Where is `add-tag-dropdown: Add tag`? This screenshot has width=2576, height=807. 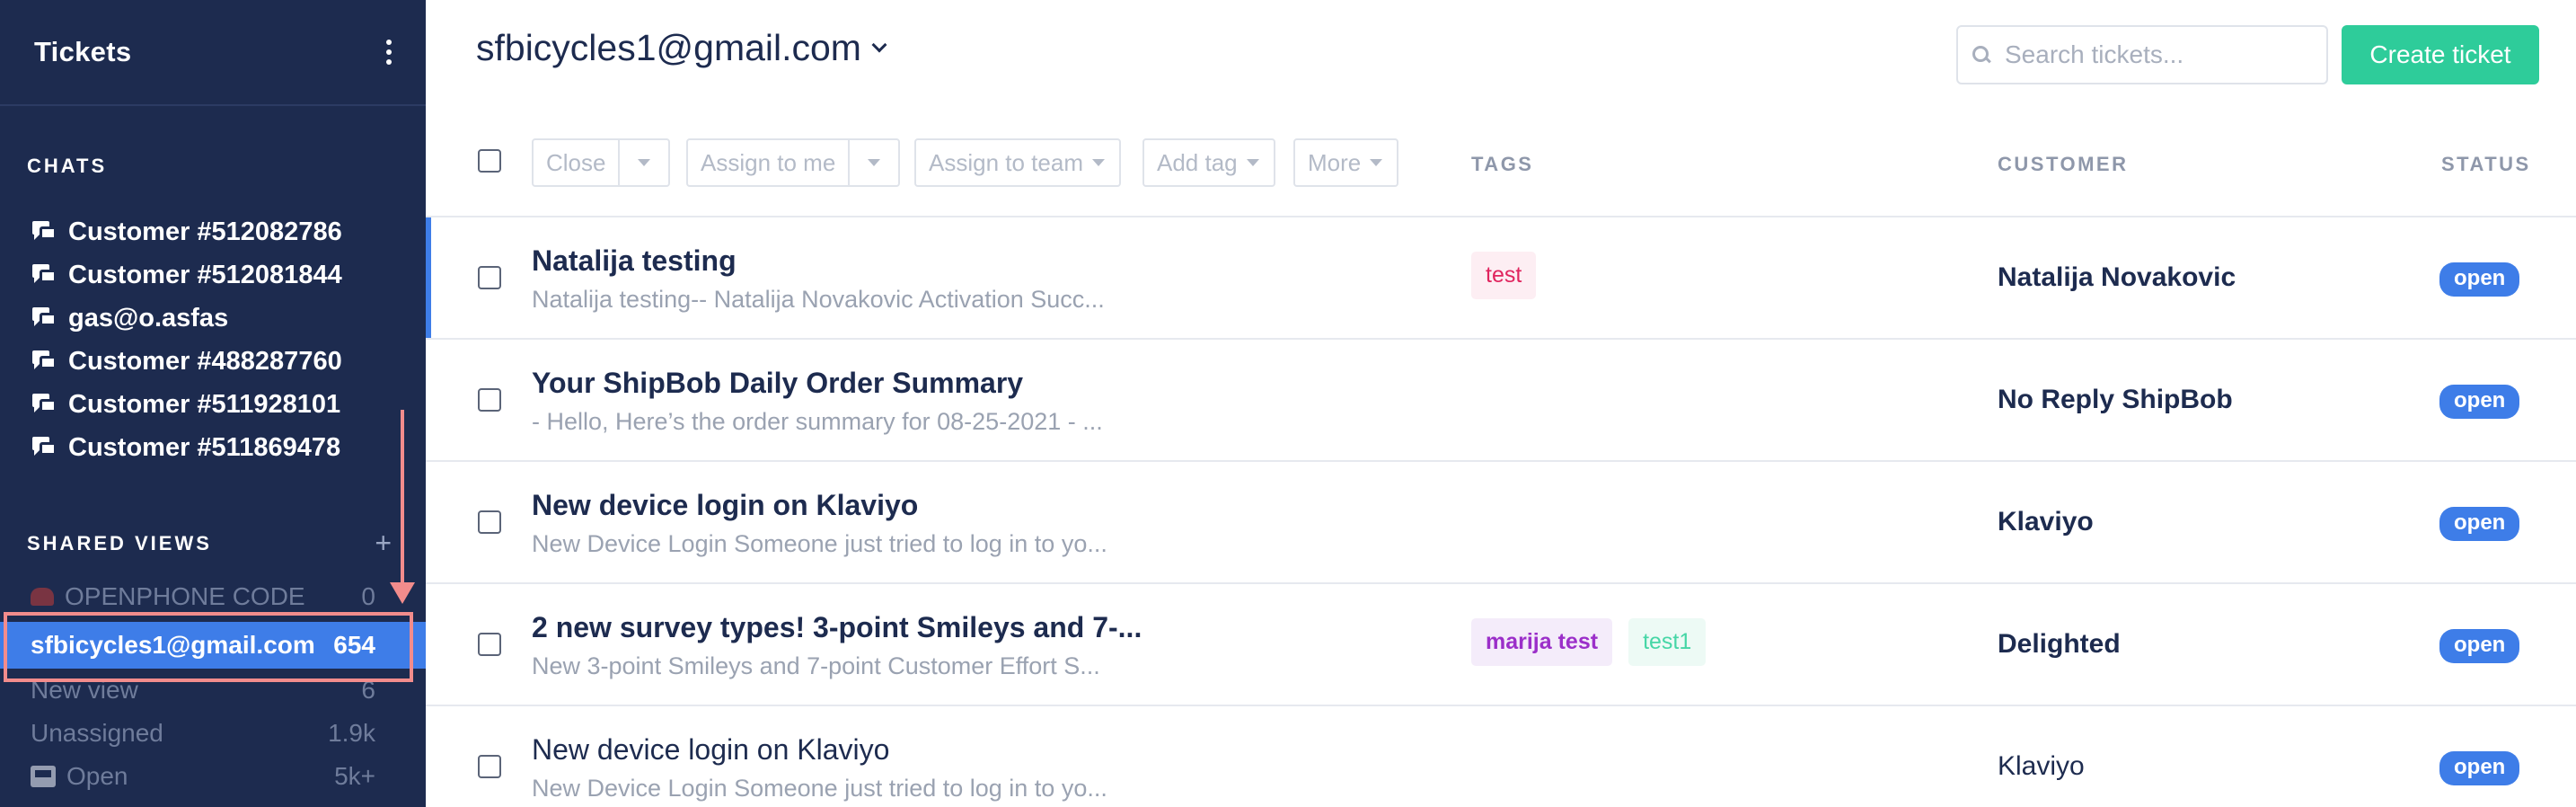 add-tag-dropdown: Add tag is located at coordinates (1208, 162).